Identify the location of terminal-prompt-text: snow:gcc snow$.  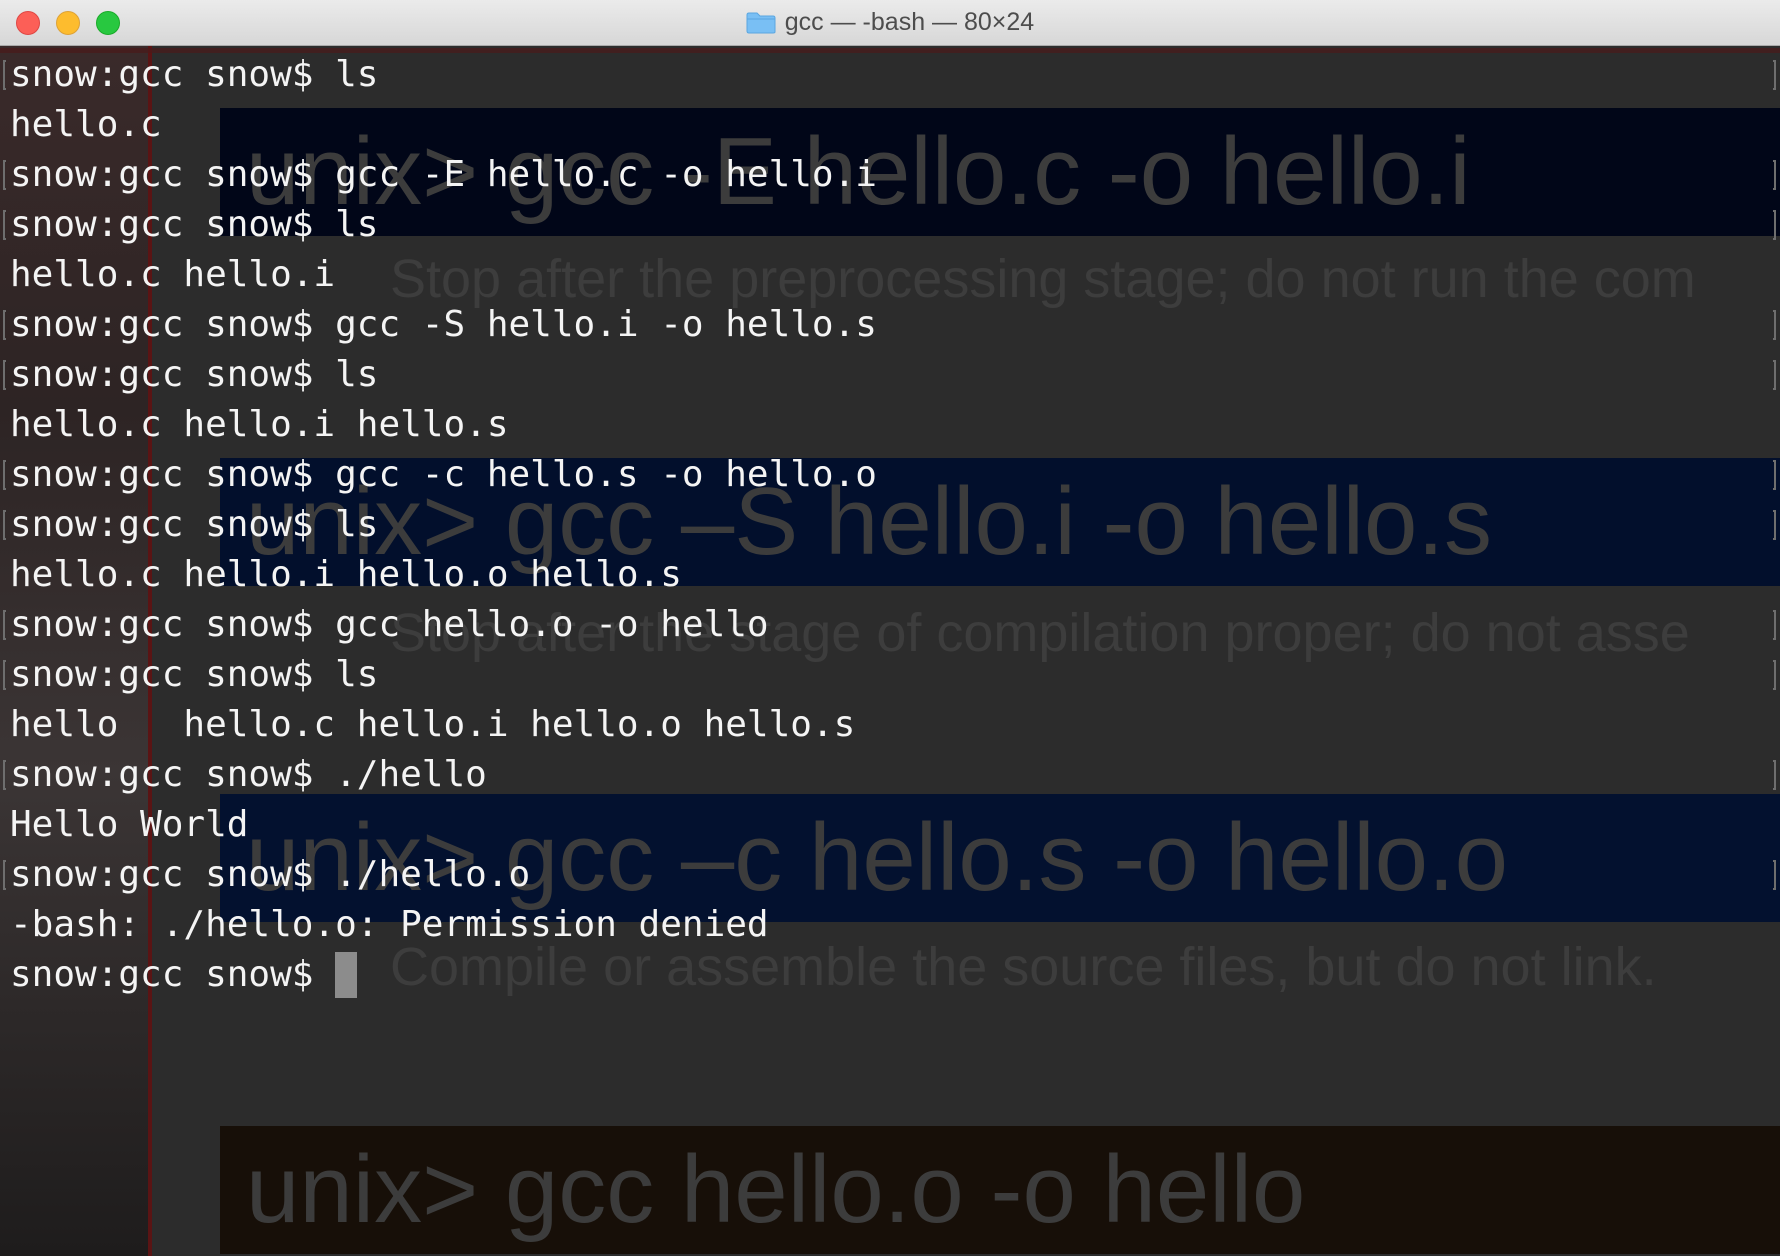
(173, 974).